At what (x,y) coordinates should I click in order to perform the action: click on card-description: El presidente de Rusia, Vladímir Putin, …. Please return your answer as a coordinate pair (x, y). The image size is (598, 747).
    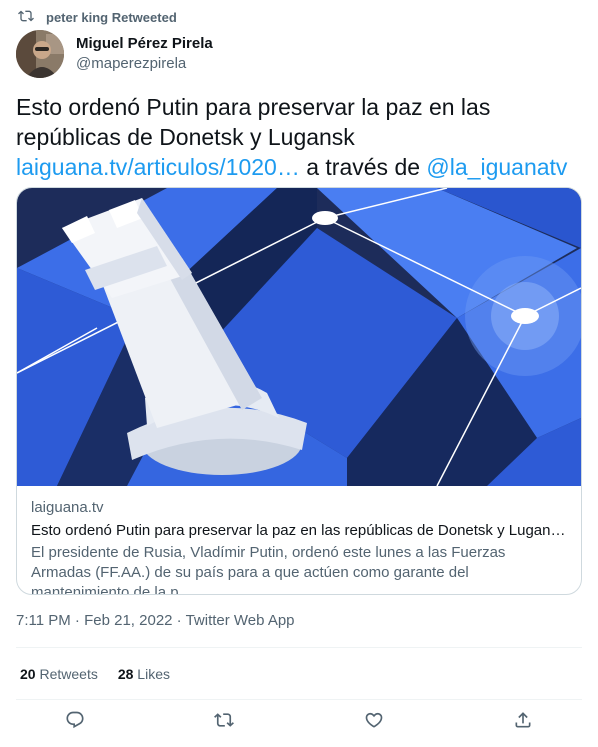
    Looking at the image, I should click on (268, 569).